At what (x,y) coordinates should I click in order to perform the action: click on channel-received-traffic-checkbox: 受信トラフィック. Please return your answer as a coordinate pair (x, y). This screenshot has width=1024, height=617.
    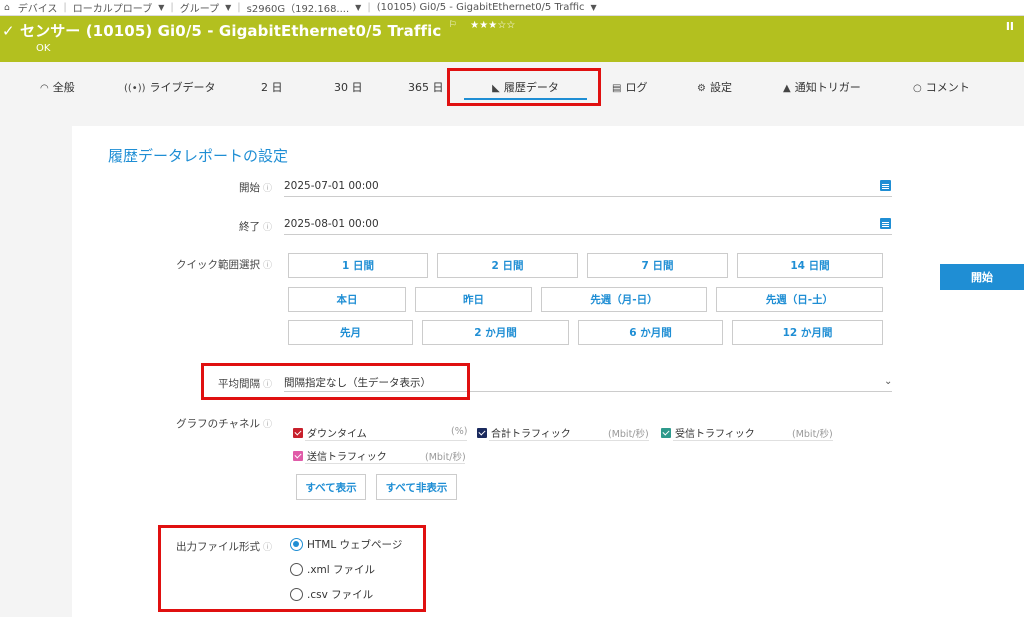
    Looking at the image, I should click on (708, 432).